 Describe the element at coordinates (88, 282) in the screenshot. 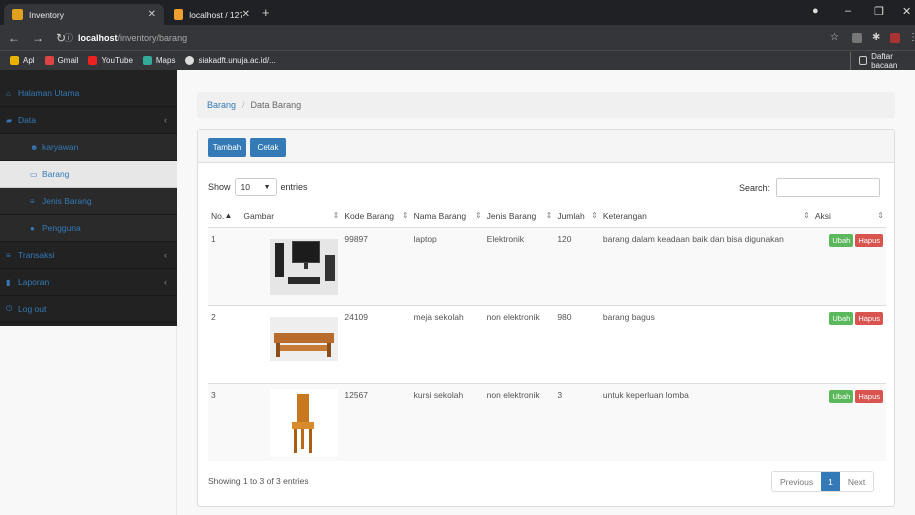

I see `sidebar-item-laporan: ▮ Laporan ‹` at that location.